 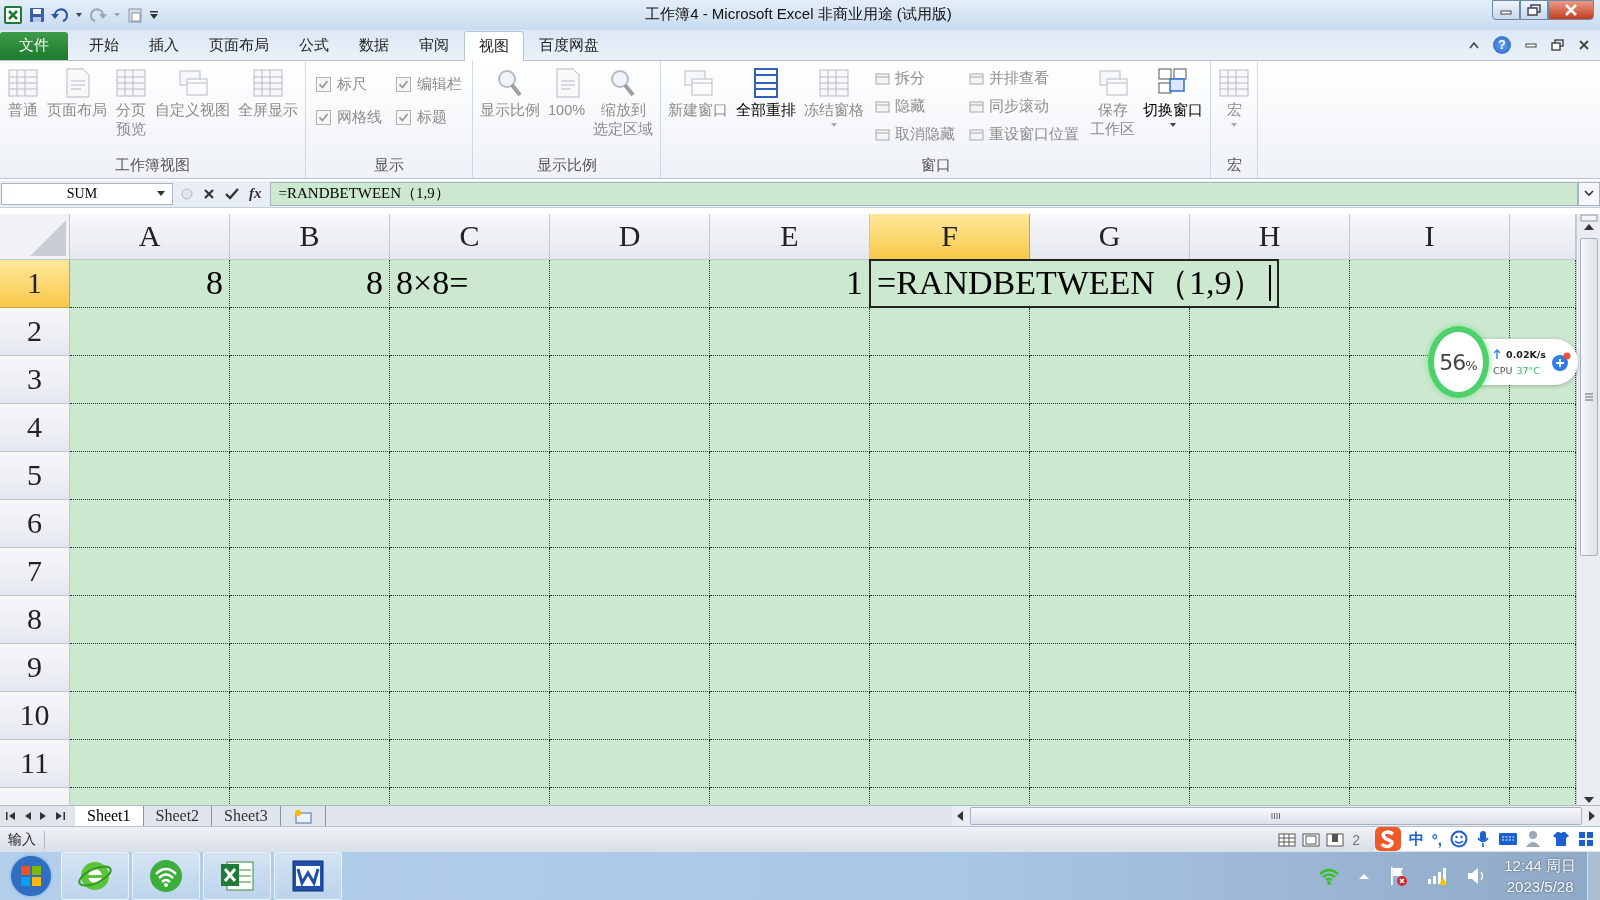 I want to click on column-header: G, so click(x=1110, y=236).